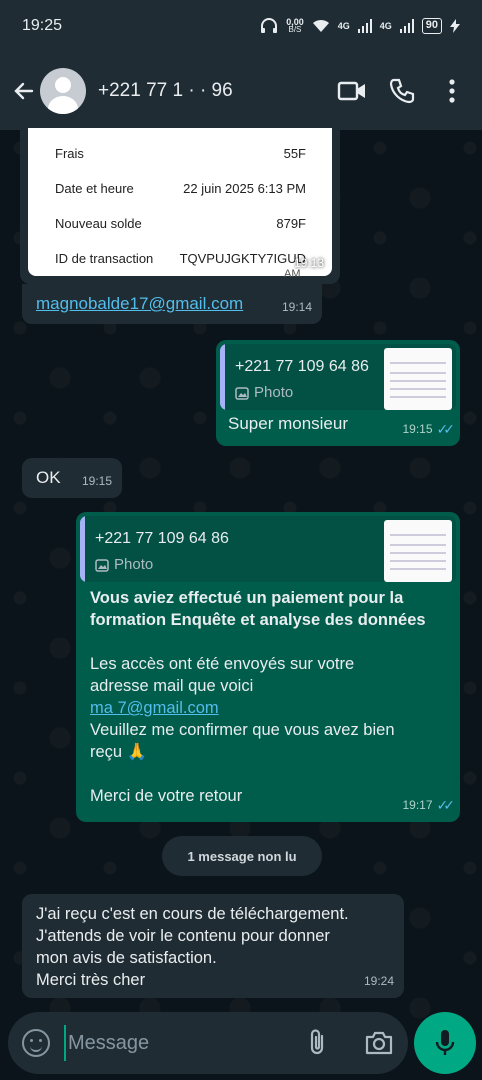 This screenshot has width=482, height=1080. Describe the element at coordinates (241, 26) in the screenshot. I see `status-bar: 19:25 0,00 B/S 4G 4G 90` at that location.